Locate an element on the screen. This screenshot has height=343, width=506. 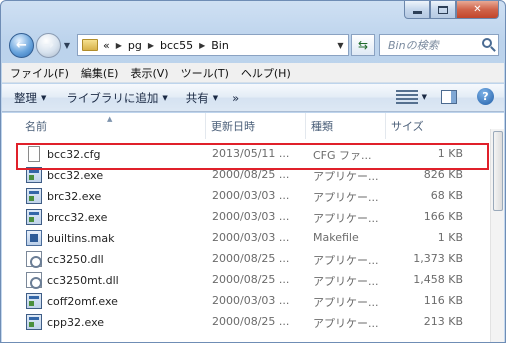
refresh-button: ⇆ is located at coordinates (363, 45).